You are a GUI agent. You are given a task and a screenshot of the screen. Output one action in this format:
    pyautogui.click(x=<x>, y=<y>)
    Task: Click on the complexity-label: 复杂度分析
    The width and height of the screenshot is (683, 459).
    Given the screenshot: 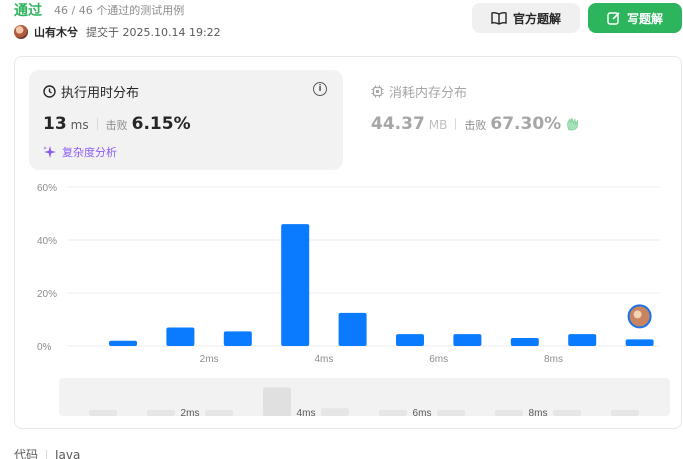 What is the action you would take?
    pyautogui.click(x=89, y=152)
    